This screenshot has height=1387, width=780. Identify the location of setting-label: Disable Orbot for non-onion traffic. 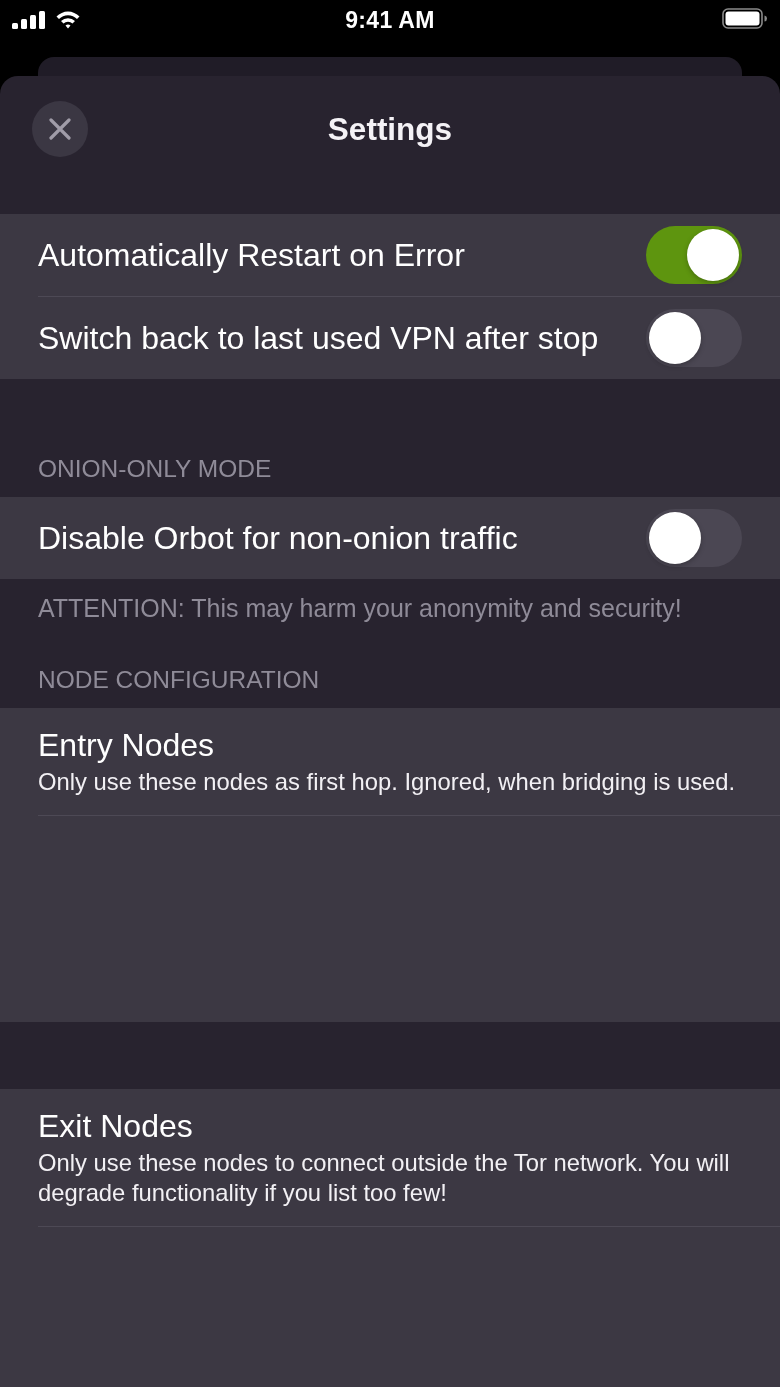
(278, 538).